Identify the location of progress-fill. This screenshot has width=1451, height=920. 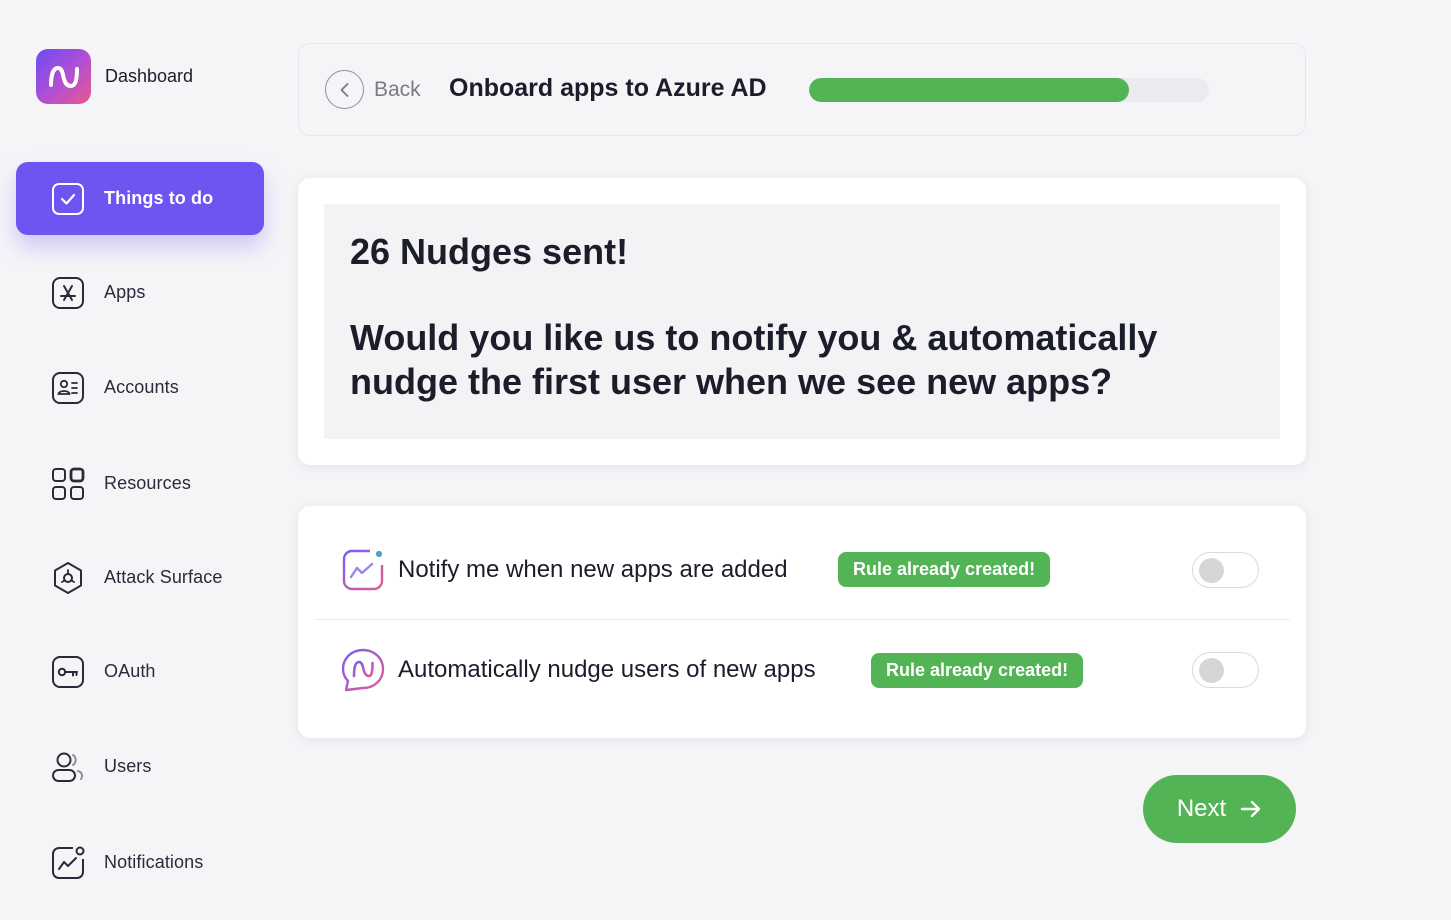
(969, 90).